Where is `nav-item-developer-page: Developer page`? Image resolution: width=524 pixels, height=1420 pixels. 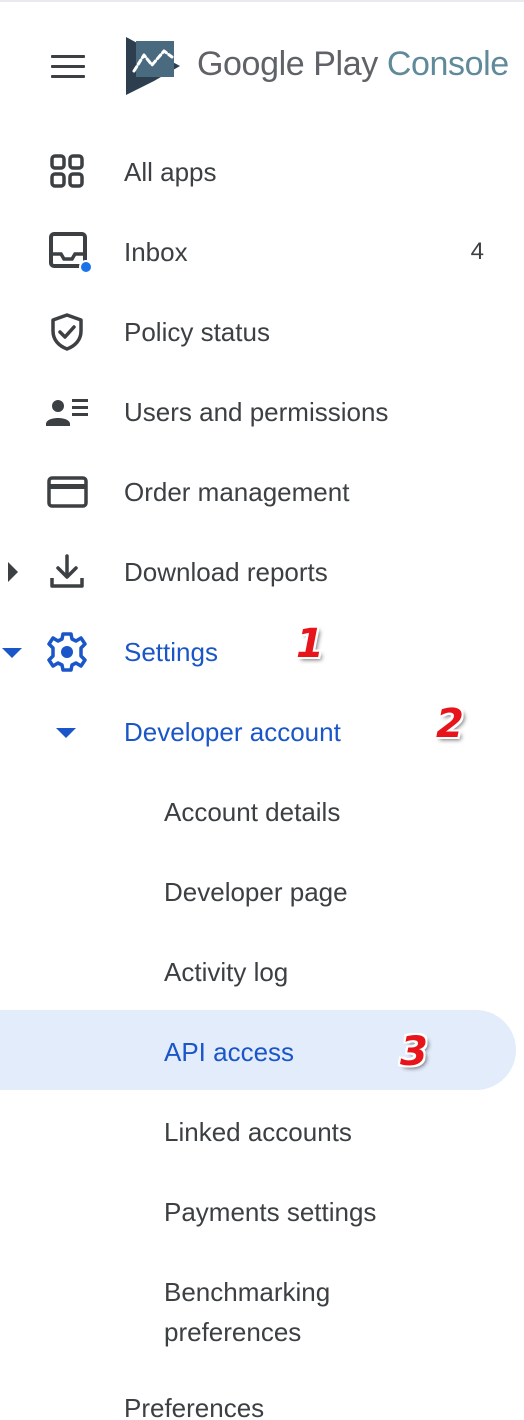 nav-item-developer-page: Developer page is located at coordinates (262, 892).